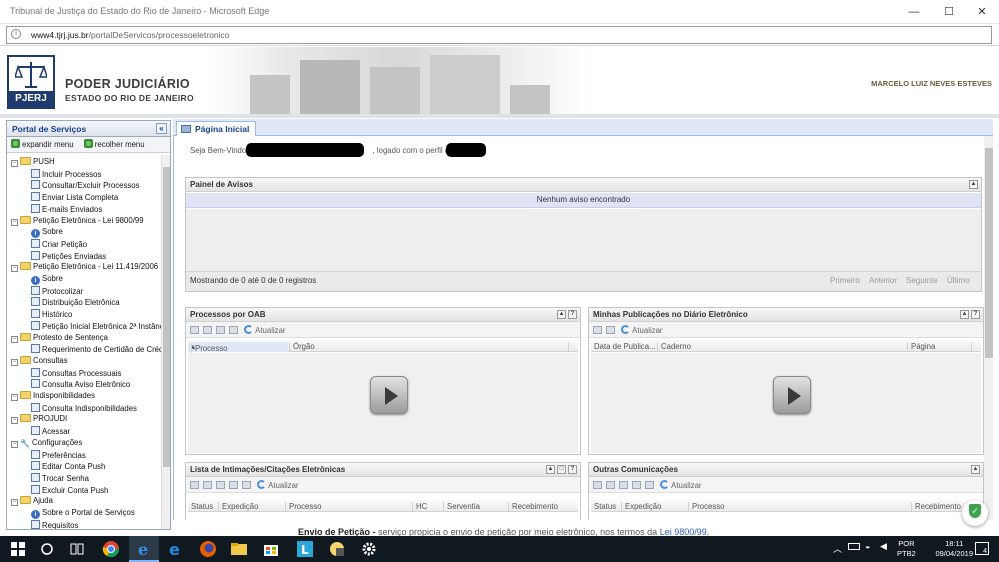 The width and height of the screenshot is (999, 562). What do you see at coordinates (337, 549) in the screenshot?
I see `sticky-app-icon` at bounding box center [337, 549].